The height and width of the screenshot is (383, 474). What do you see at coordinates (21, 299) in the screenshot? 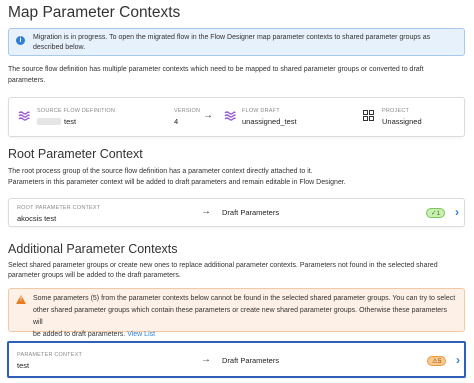
I see `warning-icon: !` at bounding box center [21, 299].